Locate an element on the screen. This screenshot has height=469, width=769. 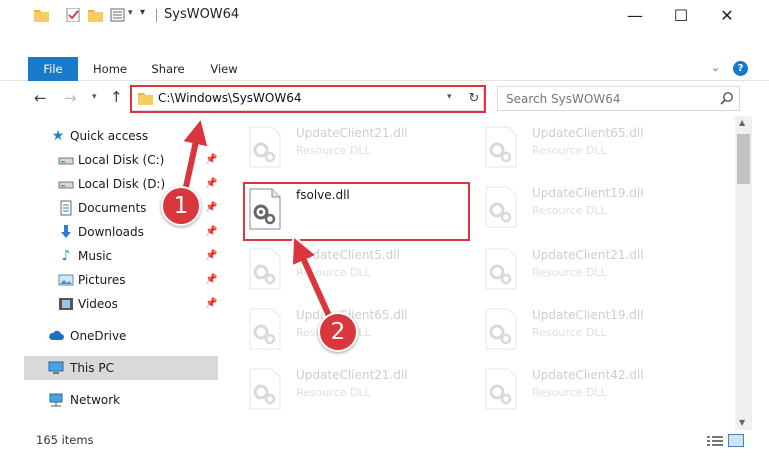
sidebar-item-music: ♪ Music 📌 is located at coordinates (121, 256).